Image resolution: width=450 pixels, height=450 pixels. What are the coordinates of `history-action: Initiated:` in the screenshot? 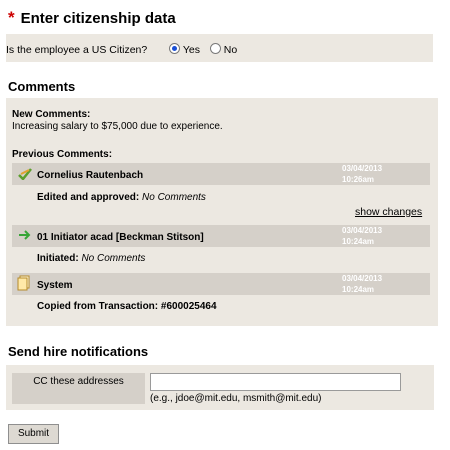 It's located at (58, 258).